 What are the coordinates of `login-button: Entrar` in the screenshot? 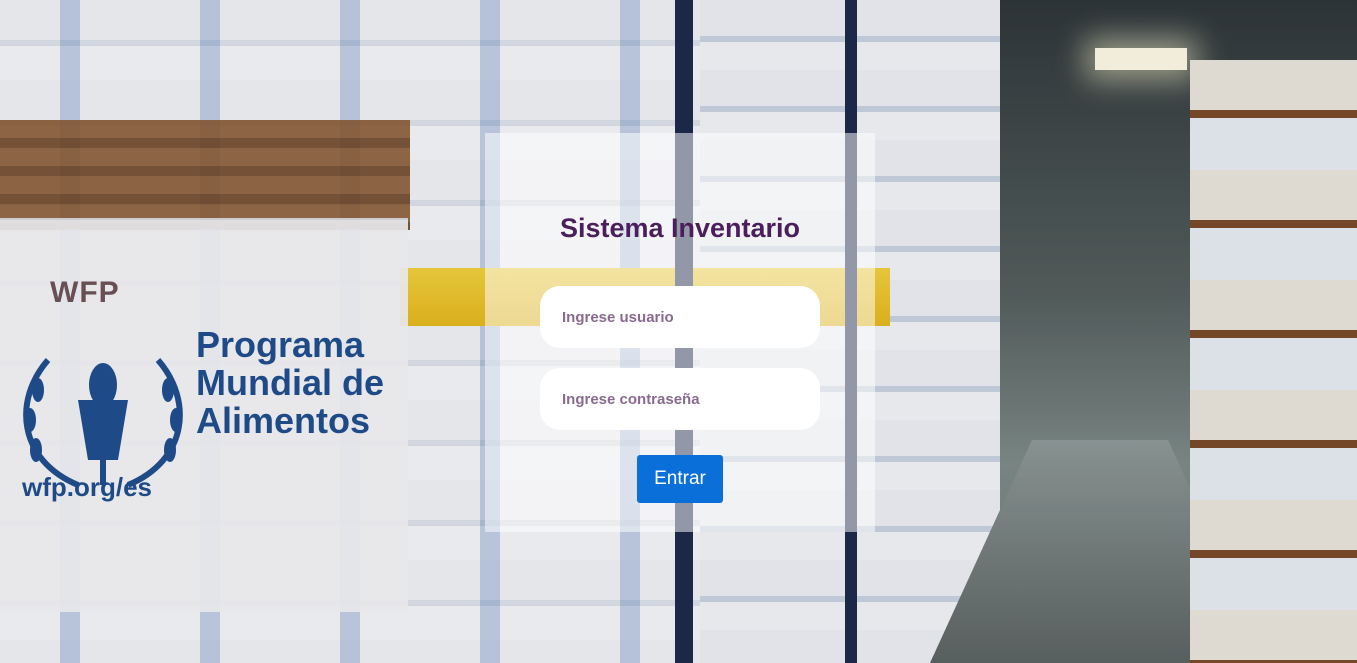 It's located at (680, 479).